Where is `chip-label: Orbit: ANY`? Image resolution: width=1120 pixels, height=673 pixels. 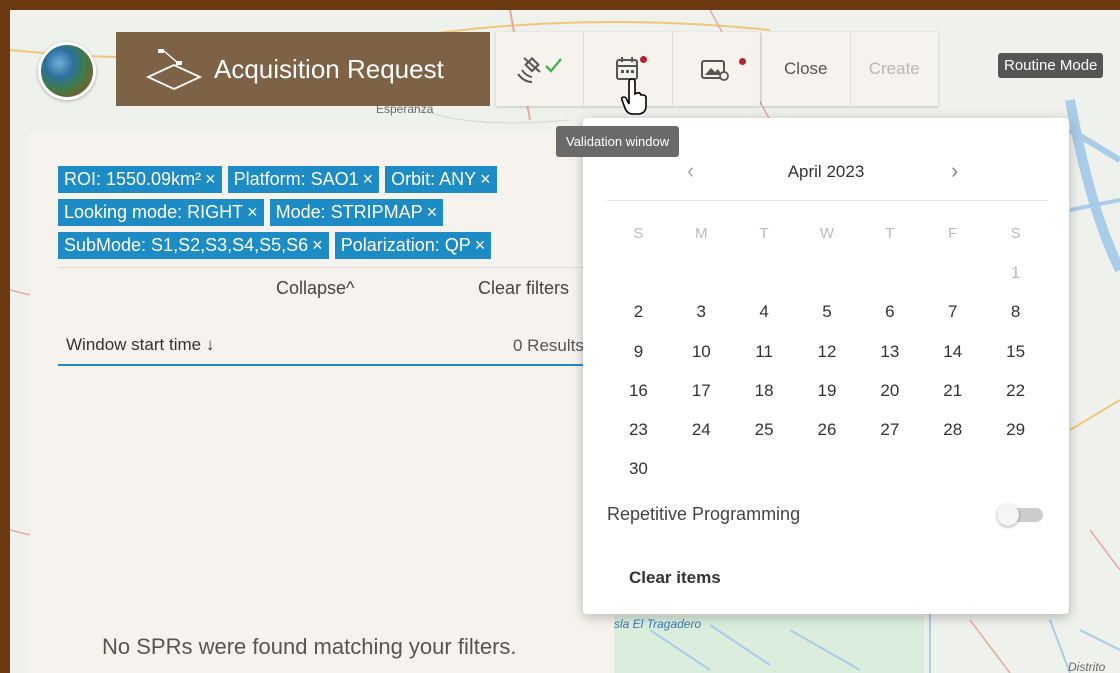 chip-label: Orbit: ANY is located at coordinates (434, 179).